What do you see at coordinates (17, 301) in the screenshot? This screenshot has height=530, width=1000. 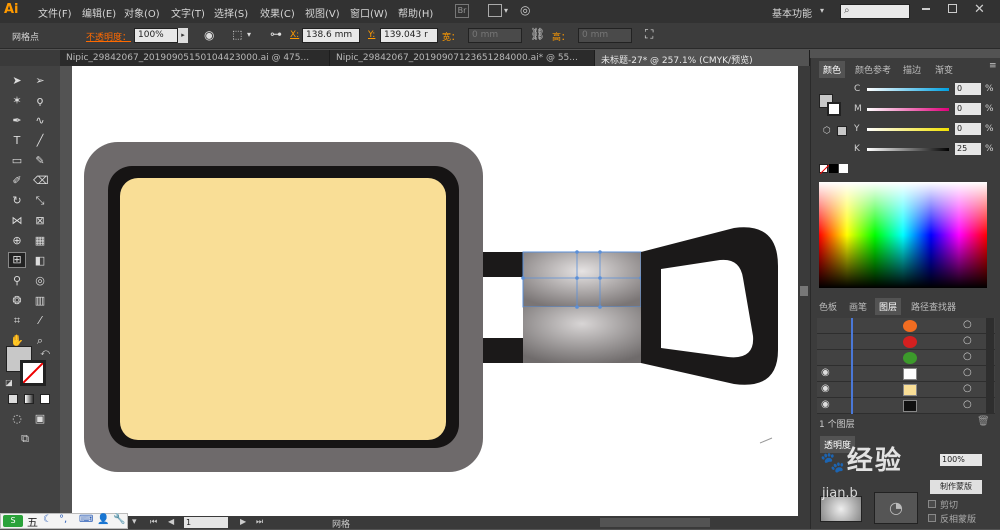 I see `symbol-sprayer-tool-icon: ❂` at bounding box center [17, 301].